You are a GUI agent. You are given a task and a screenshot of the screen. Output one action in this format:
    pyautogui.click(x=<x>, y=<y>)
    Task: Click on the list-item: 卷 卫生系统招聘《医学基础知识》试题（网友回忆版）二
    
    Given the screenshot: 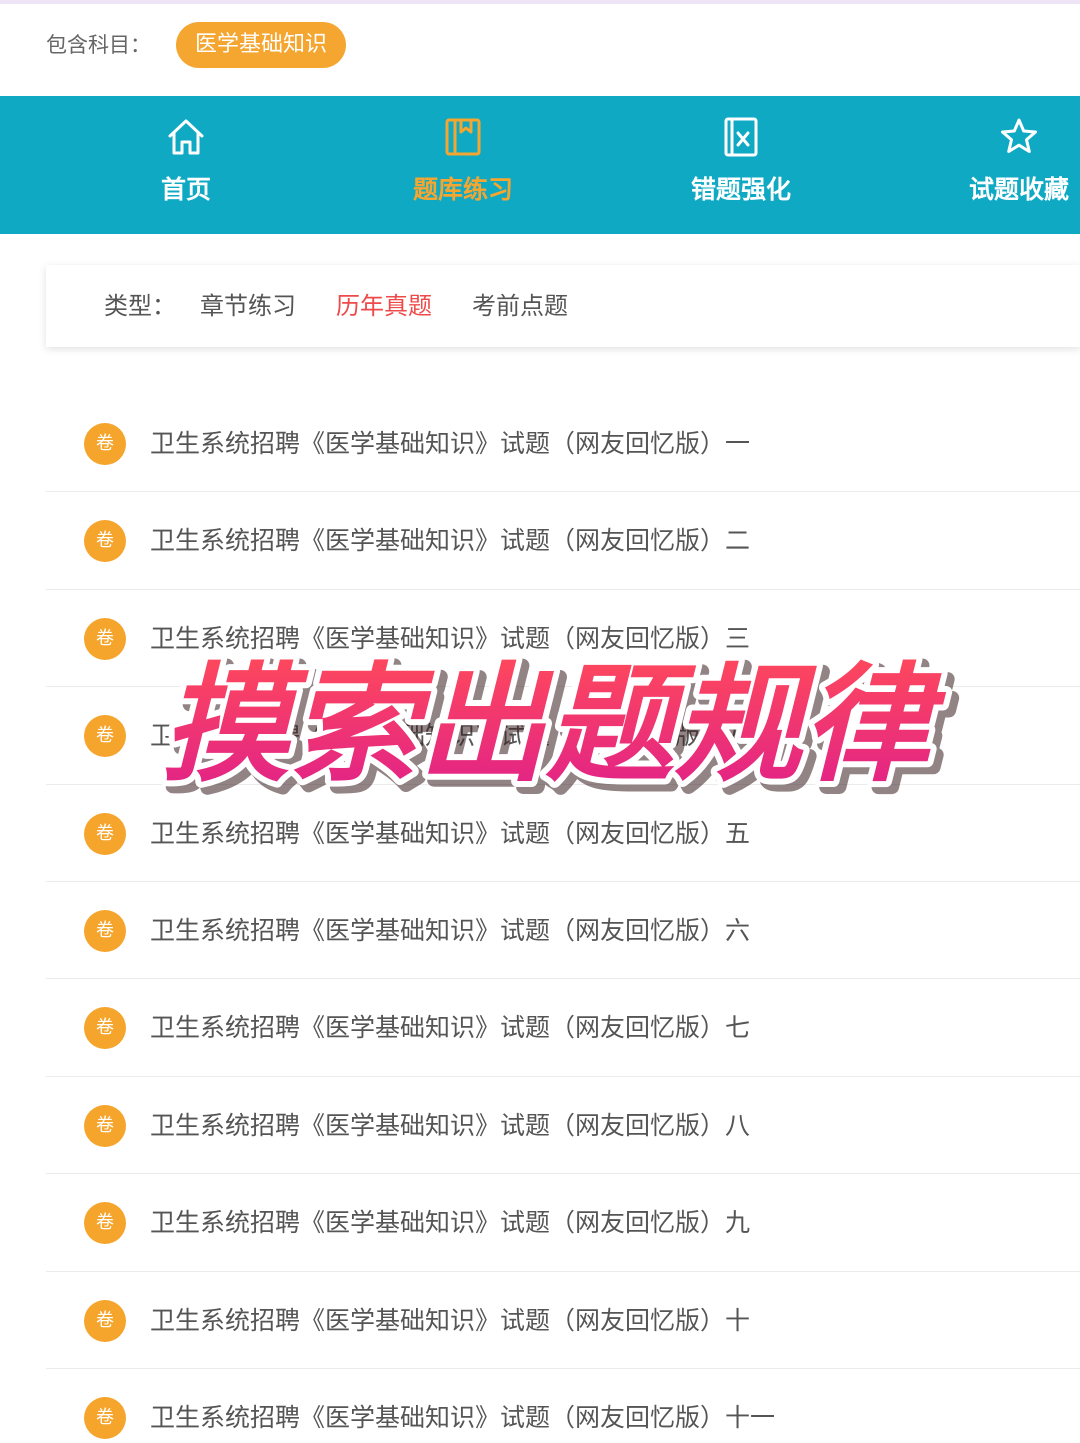 What is the action you would take?
    pyautogui.click(x=563, y=541)
    